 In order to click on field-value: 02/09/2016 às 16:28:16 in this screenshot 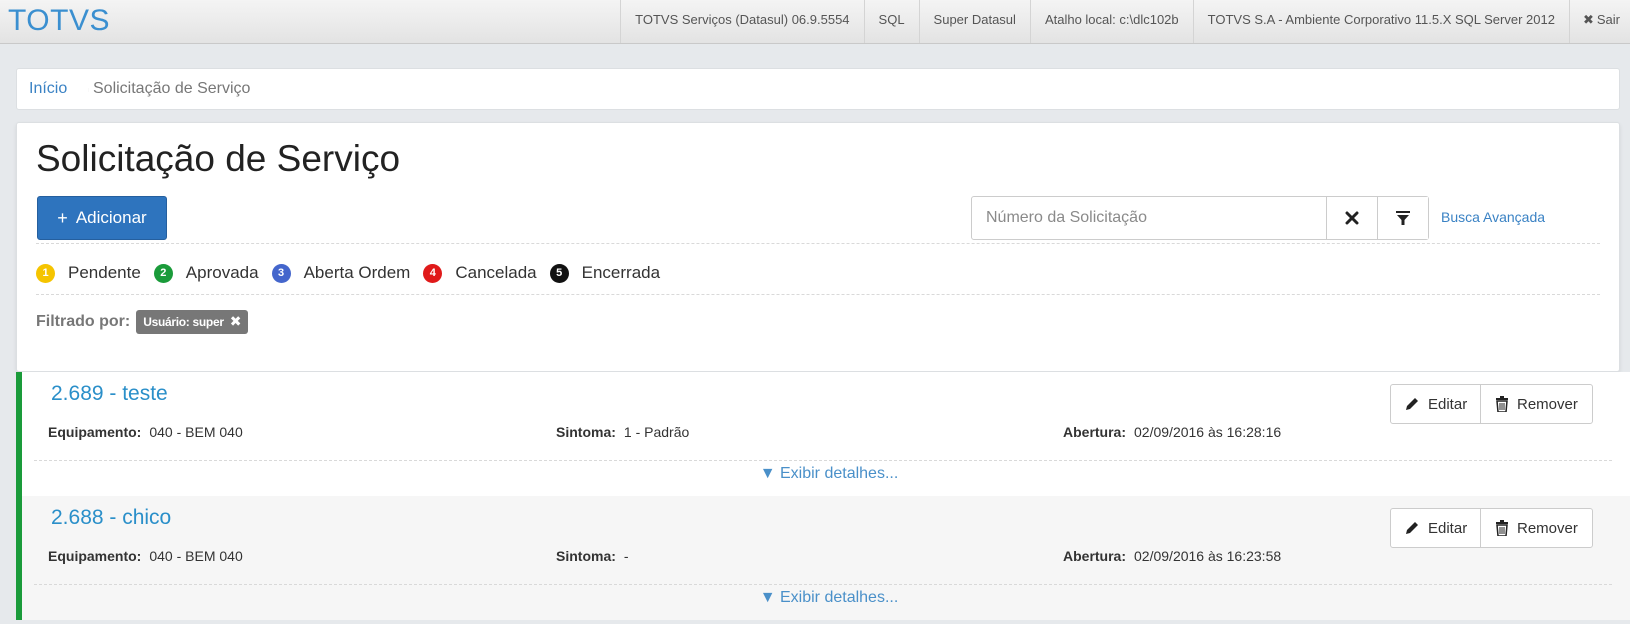, I will do `click(1208, 432)`.